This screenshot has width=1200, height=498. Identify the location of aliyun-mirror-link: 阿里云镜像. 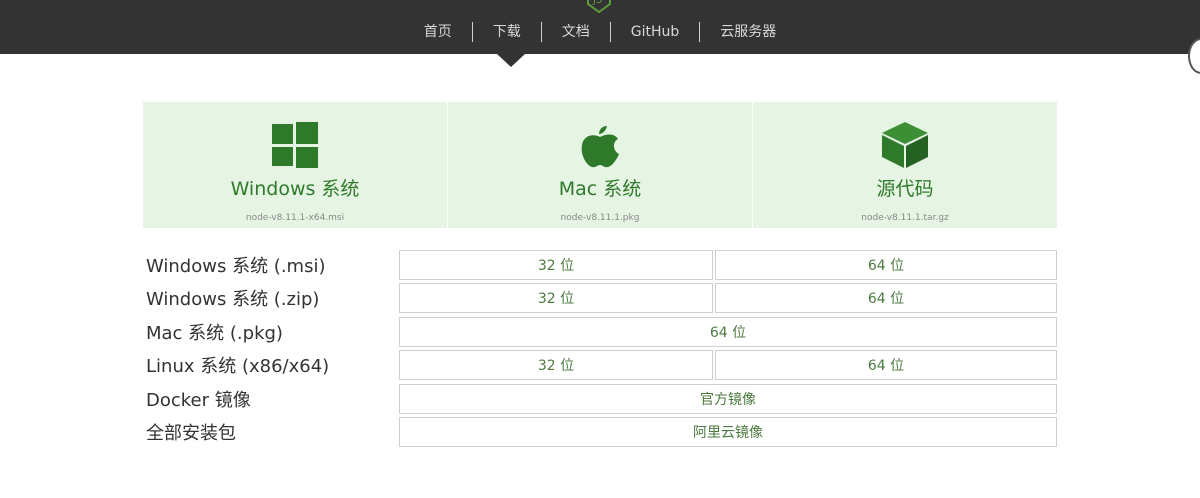
(728, 432).